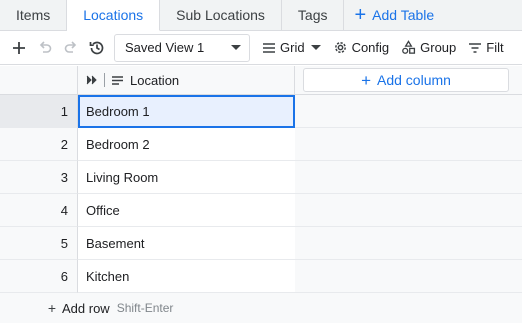  What do you see at coordinates (495, 47) in the screenshot?
I see `filter-label: Filt` at bounding box center [495, 47].